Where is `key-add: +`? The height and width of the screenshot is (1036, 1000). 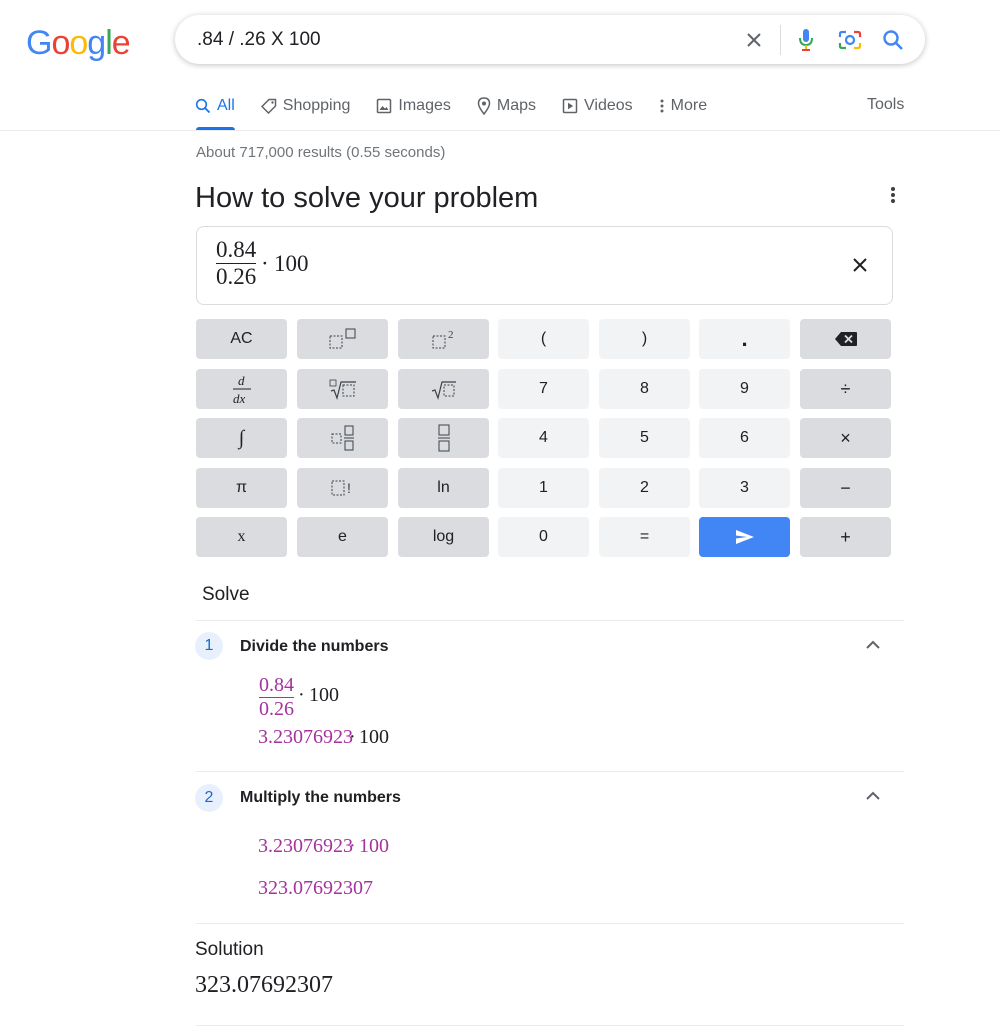
key-add: + is located at coordinates (845, 537).